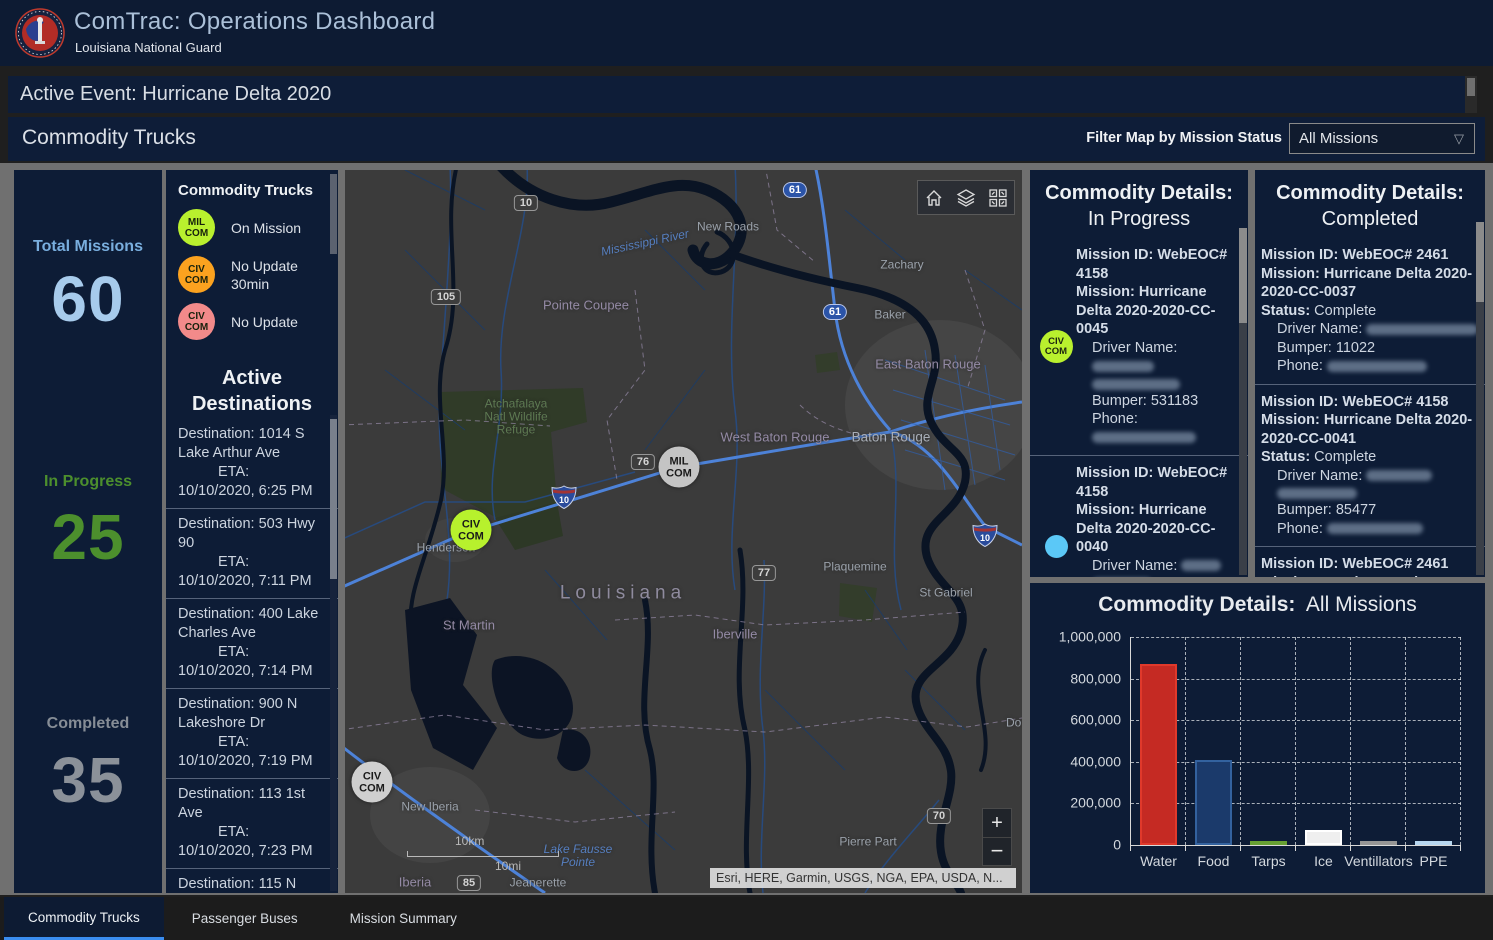  What do you see at coordinates (623, 593) in the screenshot?
I see `map-label: Louisiana` at bounding box center [623, 593].